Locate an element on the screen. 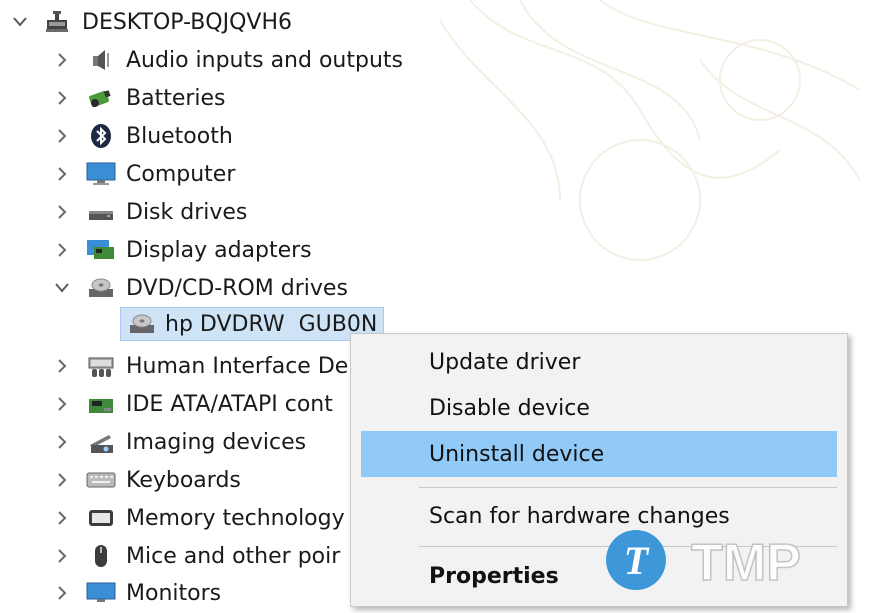 The height and width of the screenshot is (613, 870). tree-item-monitors: Monitors is located at coordinates (136, 593).